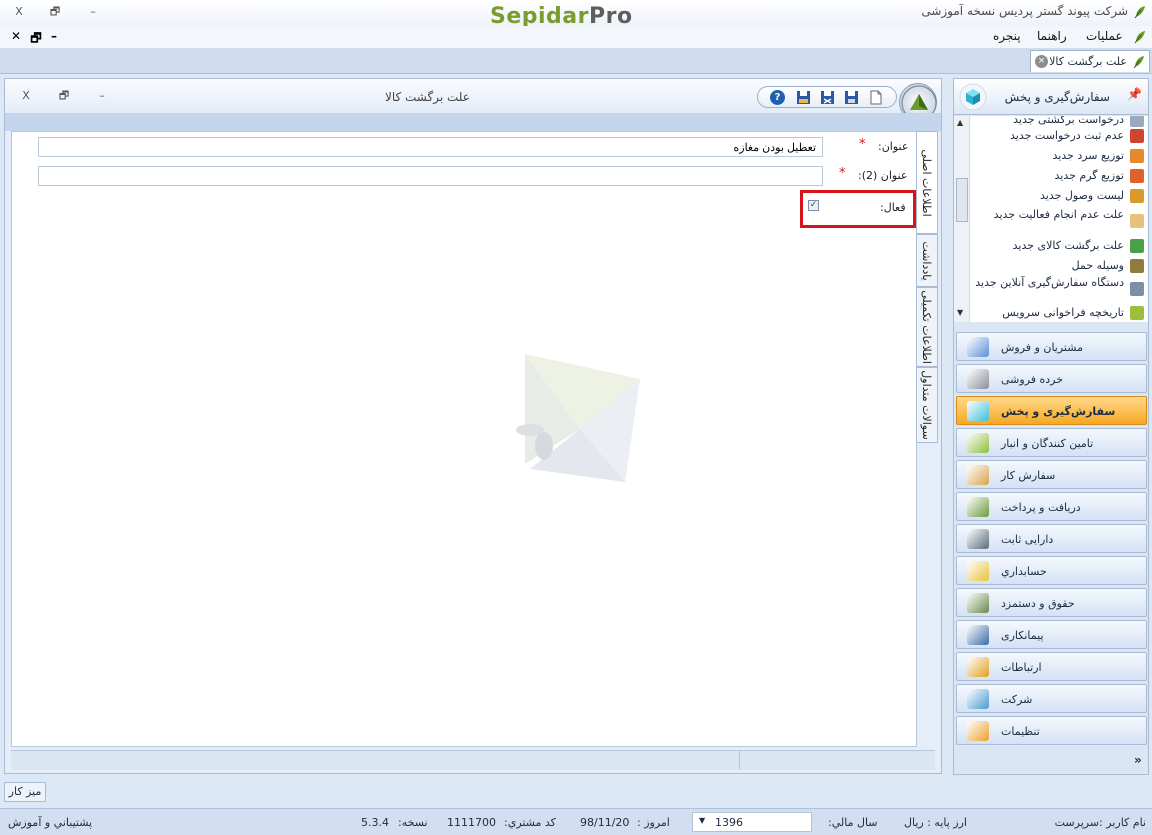 This screenshot has height=835, width=1152. Describe the element at coordinates (576, 37) in the screenshot. I see `menu-bar: ✕ 🗗 – پنجره راهنما عملیات` at that location.